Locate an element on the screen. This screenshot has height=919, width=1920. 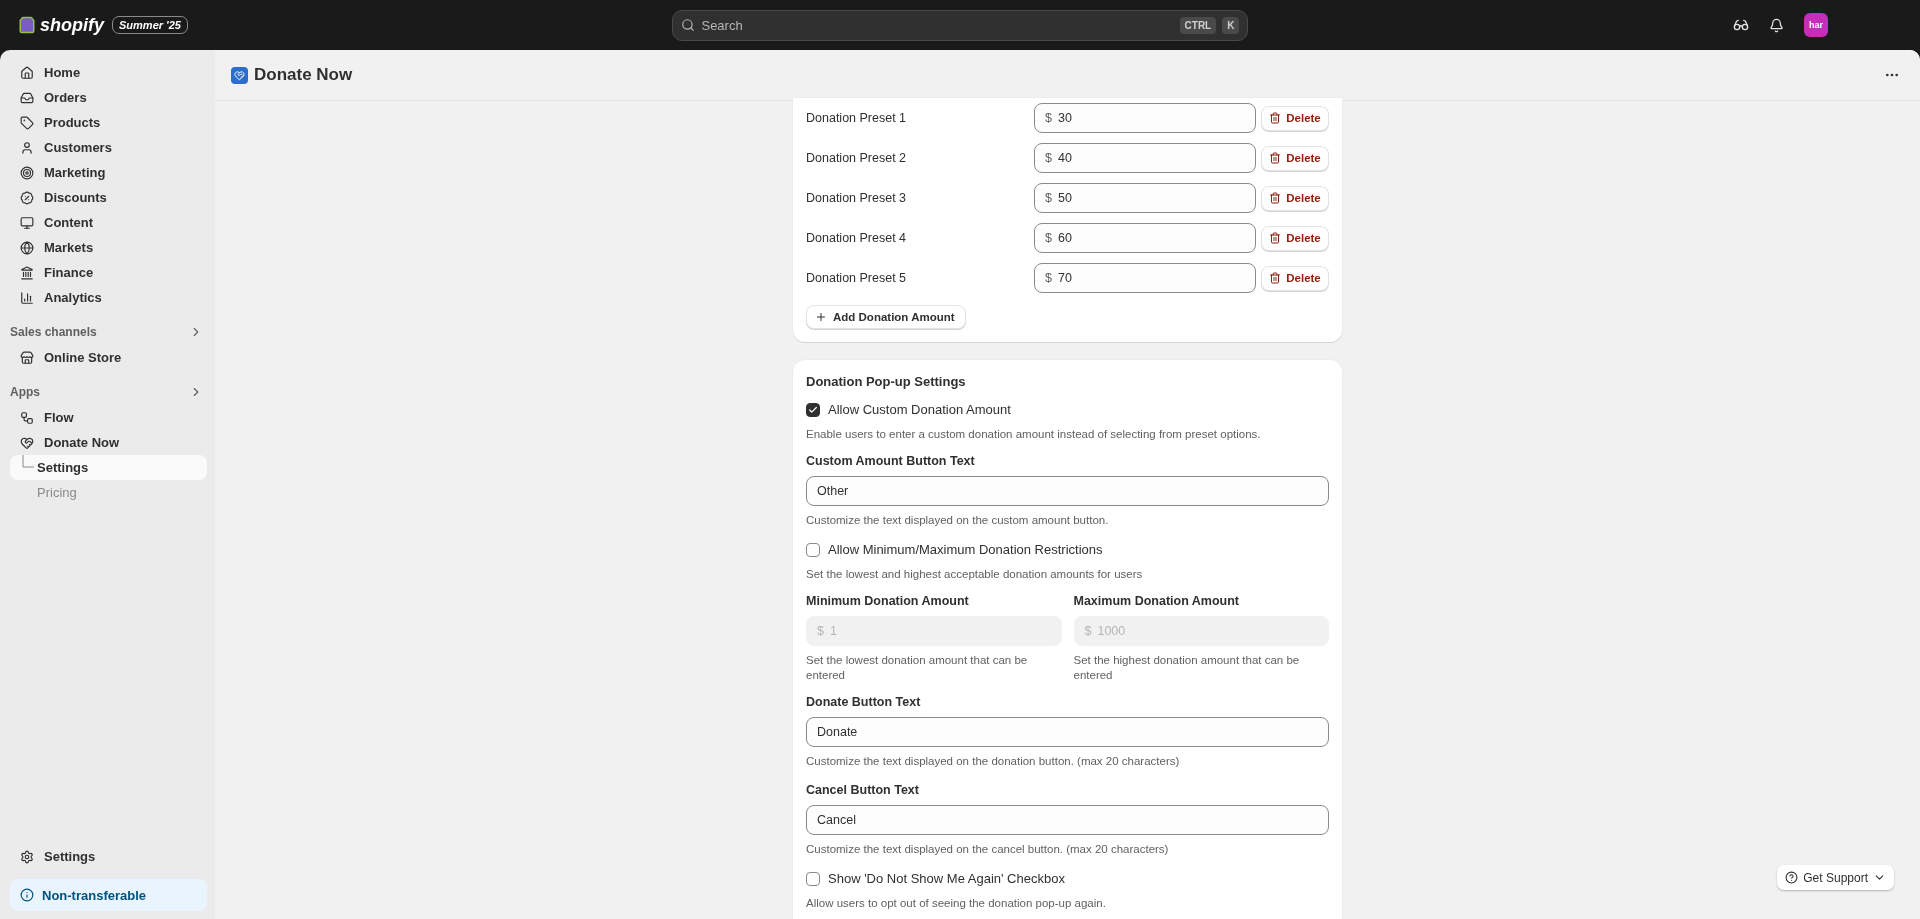
amount-field: $ 60 is located at coordinates (1145, 238).